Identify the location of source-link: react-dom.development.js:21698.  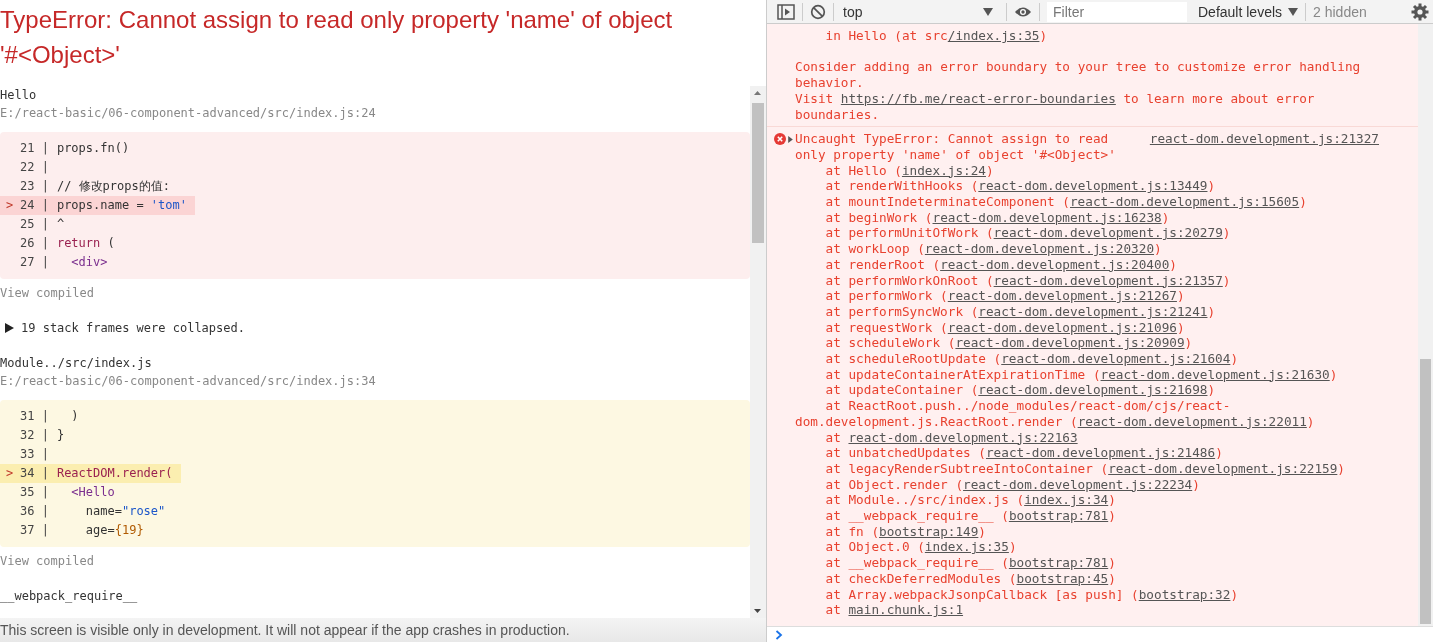
(1093, 390).